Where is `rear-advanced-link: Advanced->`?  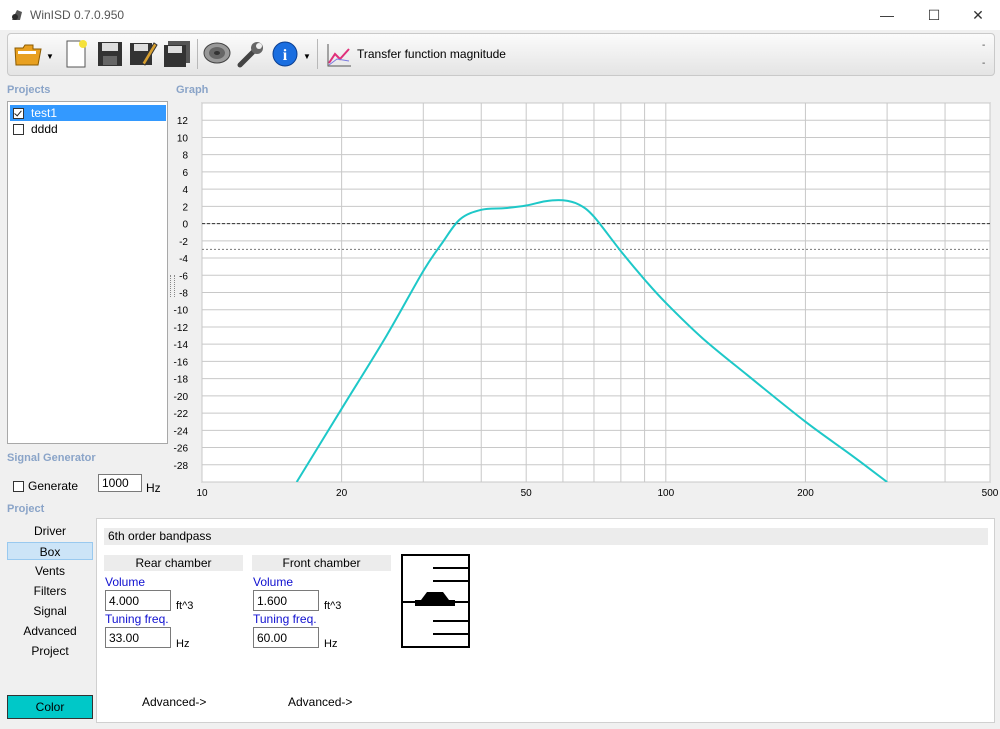 rear-advanced-link: Advanced-> is located at coordinates (174, 702).